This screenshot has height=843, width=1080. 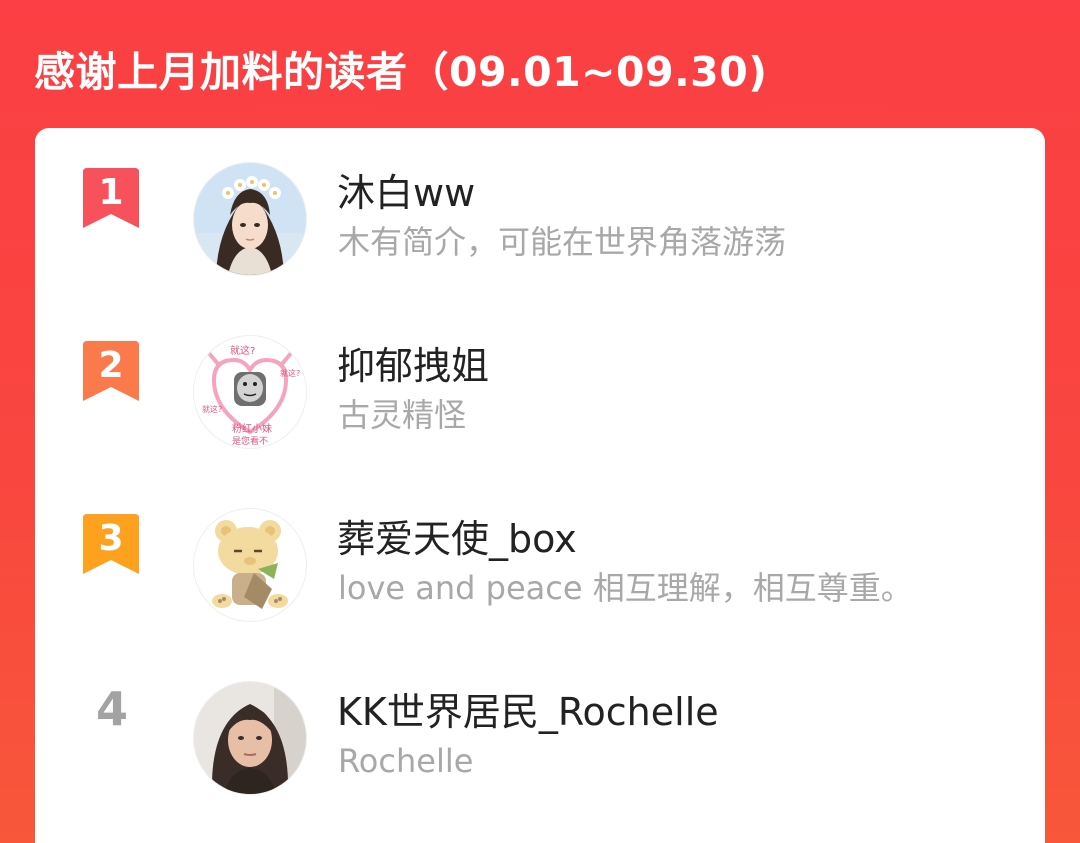 I want to click on reader-bio: 木有简介，可能在世界角落游荡, so click(x=562, y=242).